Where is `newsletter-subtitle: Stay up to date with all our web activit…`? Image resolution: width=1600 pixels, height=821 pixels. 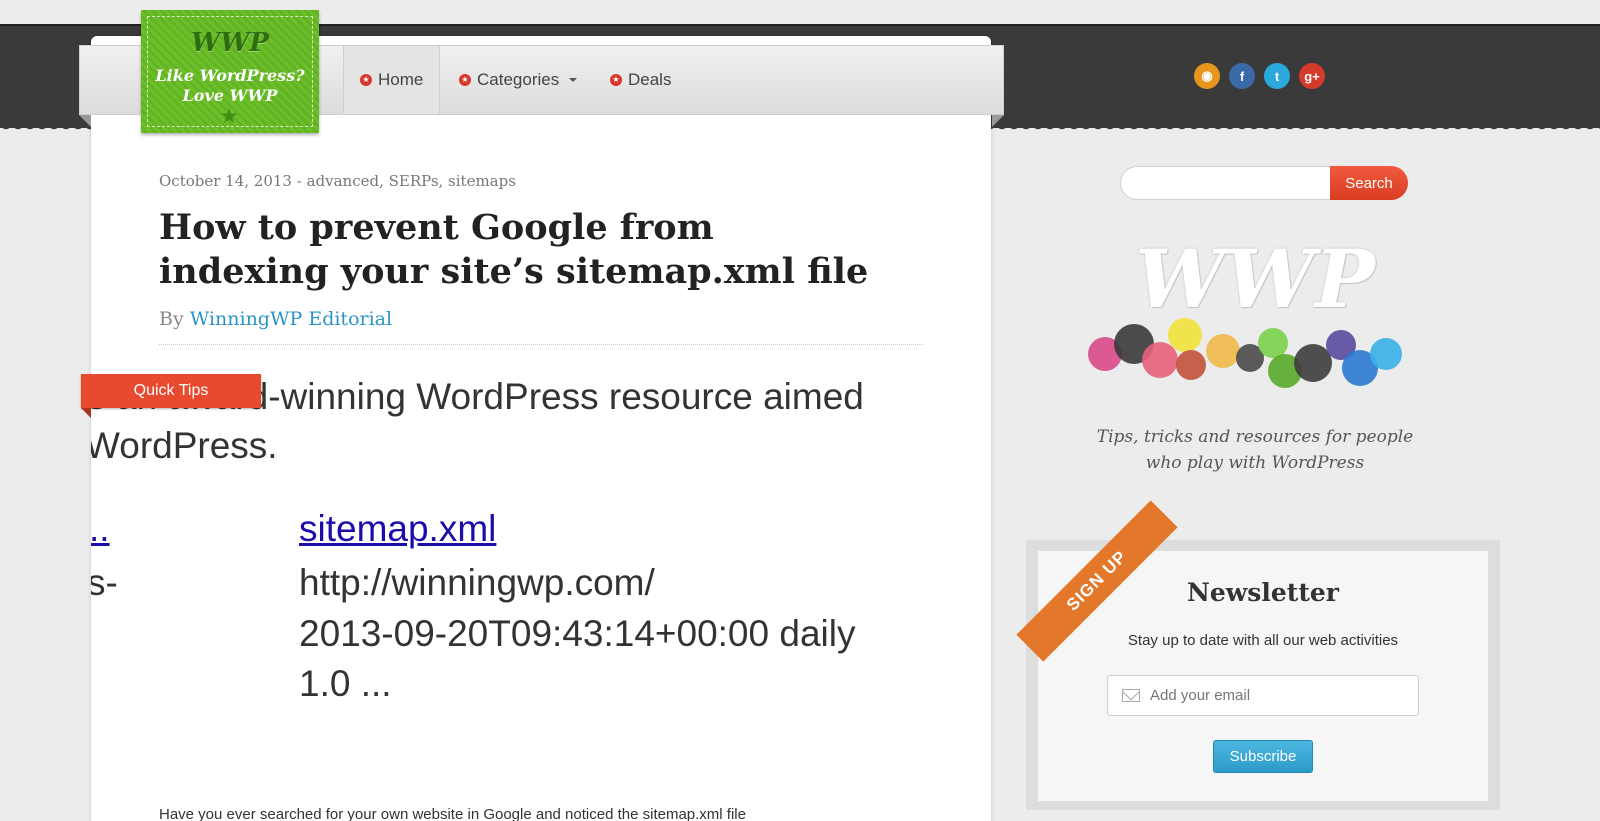 newsletter-subtitle: Stay up to date with all our web activit… is located at coordinates (1263, 640).